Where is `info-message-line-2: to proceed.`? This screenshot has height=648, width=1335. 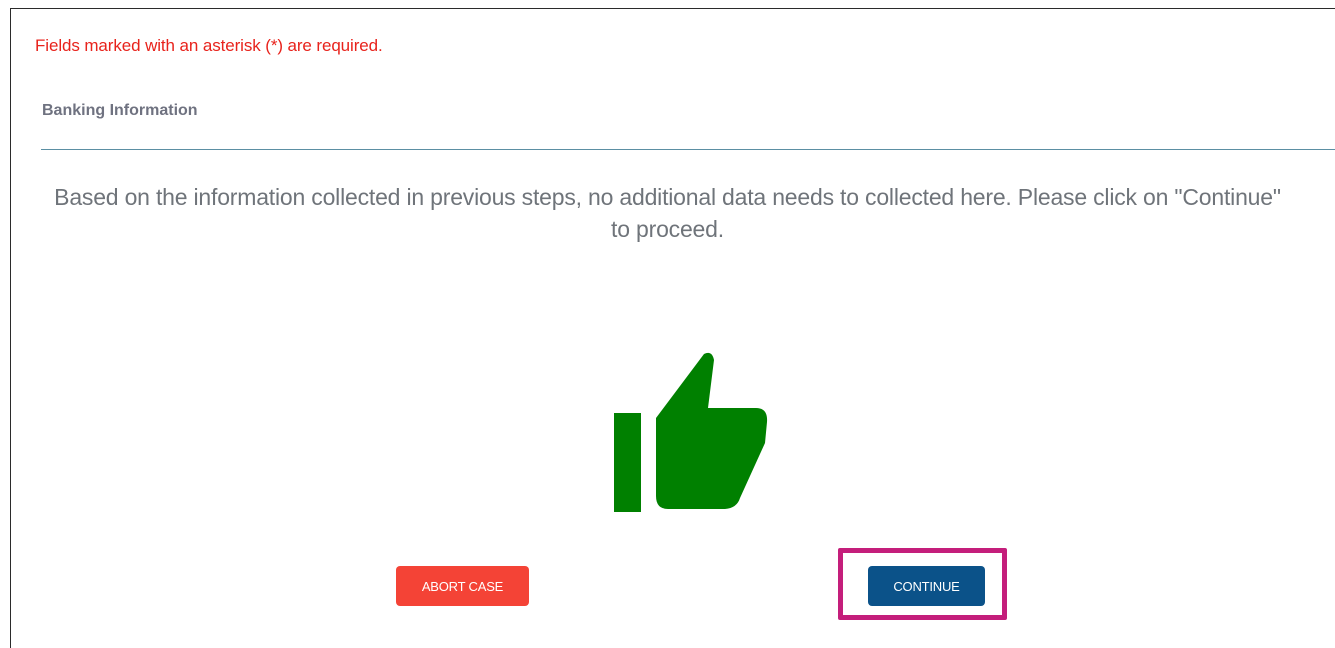
info-message-line-2: to proceed. is located at coordinates (667, 229).